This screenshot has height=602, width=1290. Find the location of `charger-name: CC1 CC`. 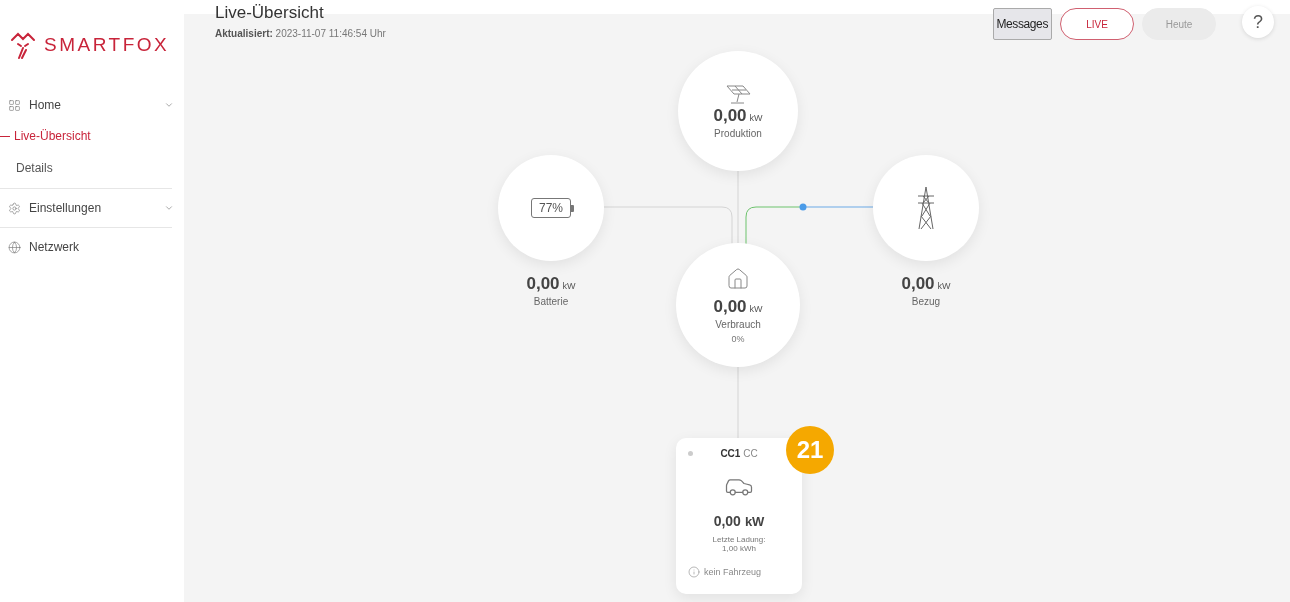

charger-name: CC1 CC is located at coordinates (739, 453).